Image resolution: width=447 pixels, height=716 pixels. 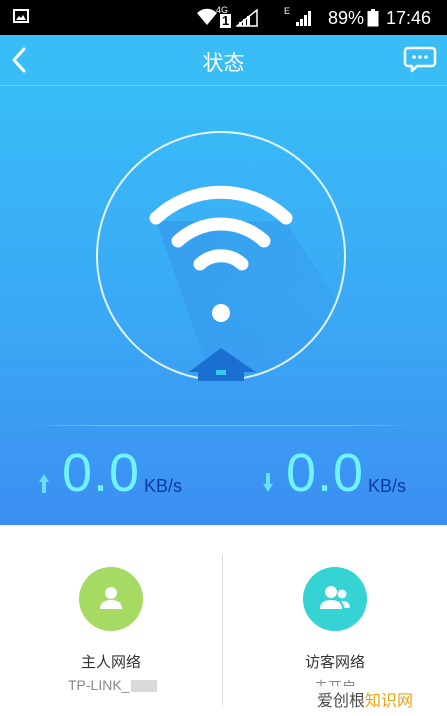 I want to click on host-network-name: 主人网络, so click(x=110, y=662).